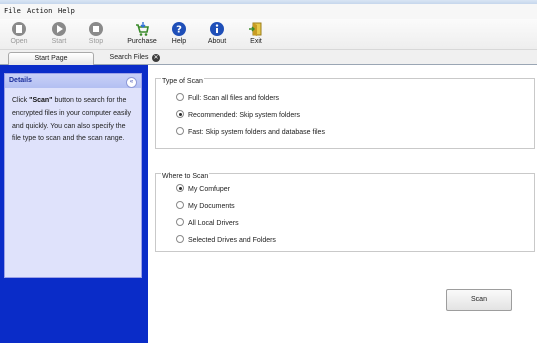  I want to click on type-of-scan-title: Type of Scan, so click(182, 81).